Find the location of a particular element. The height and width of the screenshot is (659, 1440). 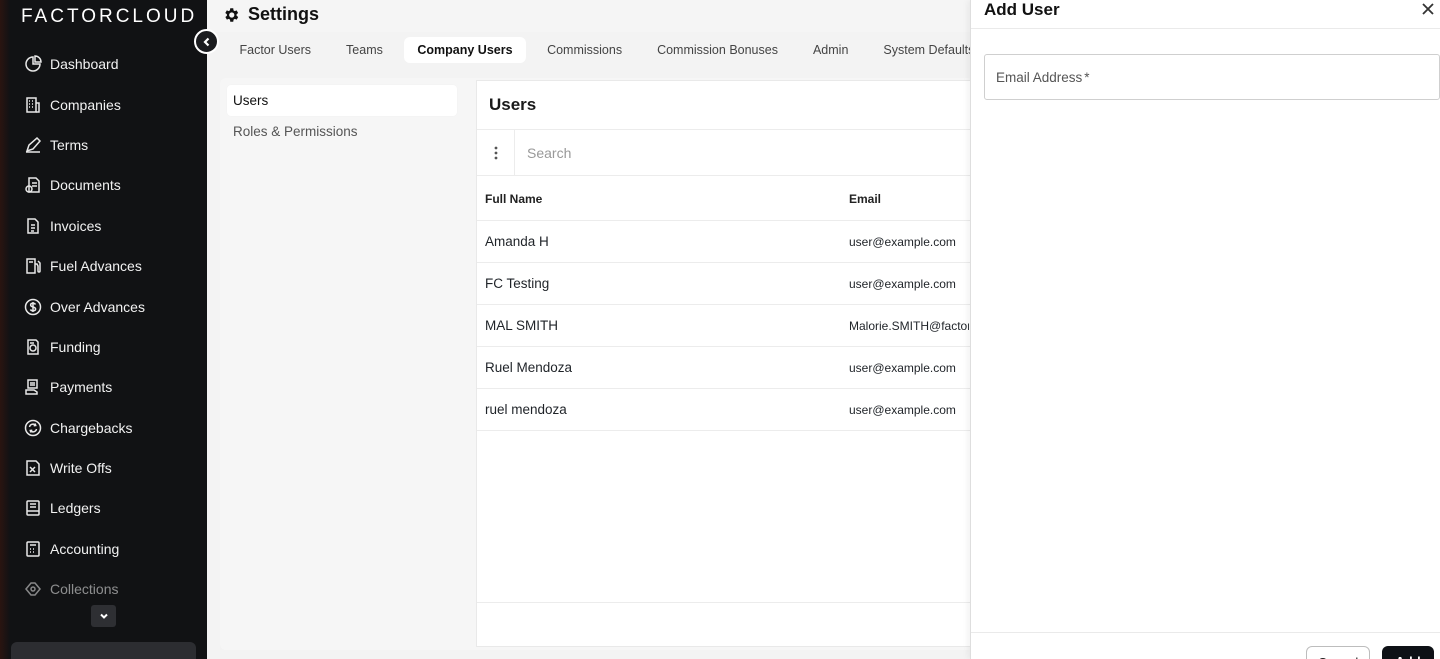

sidebar-item-label: Funding is located at coordinates (75, 346).